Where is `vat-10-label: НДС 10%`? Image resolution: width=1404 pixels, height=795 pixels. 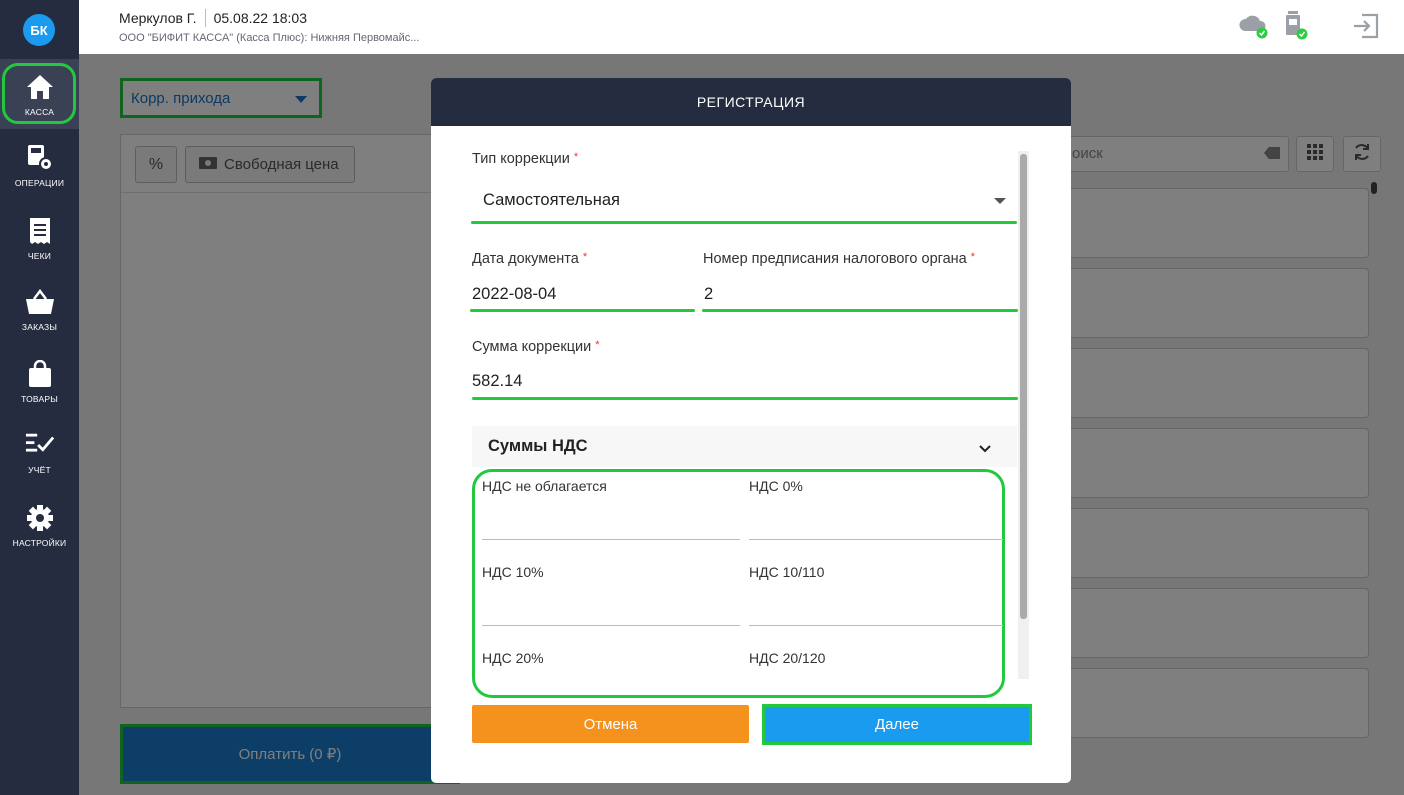 vat-10-label: НДС 10% is located at coordinates (513, 572).